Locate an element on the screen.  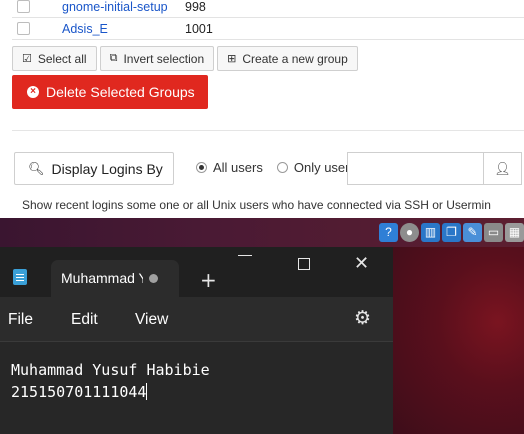
delete-groups-label: Delete Selected Groups is located at coordinates (120, 92).